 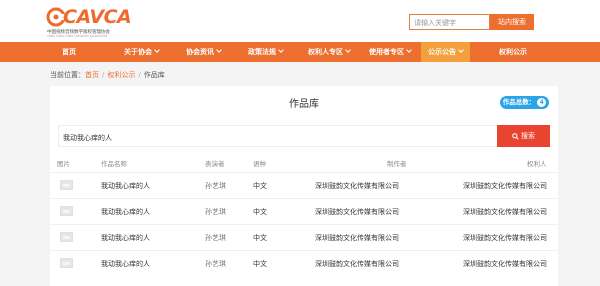 I want to click on nav-item-home: 首页, so click(x=69, y=52).